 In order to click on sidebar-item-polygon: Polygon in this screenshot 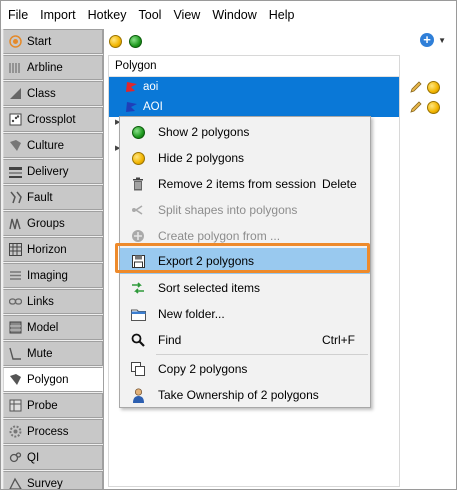, I will do `click(53, 379)`.